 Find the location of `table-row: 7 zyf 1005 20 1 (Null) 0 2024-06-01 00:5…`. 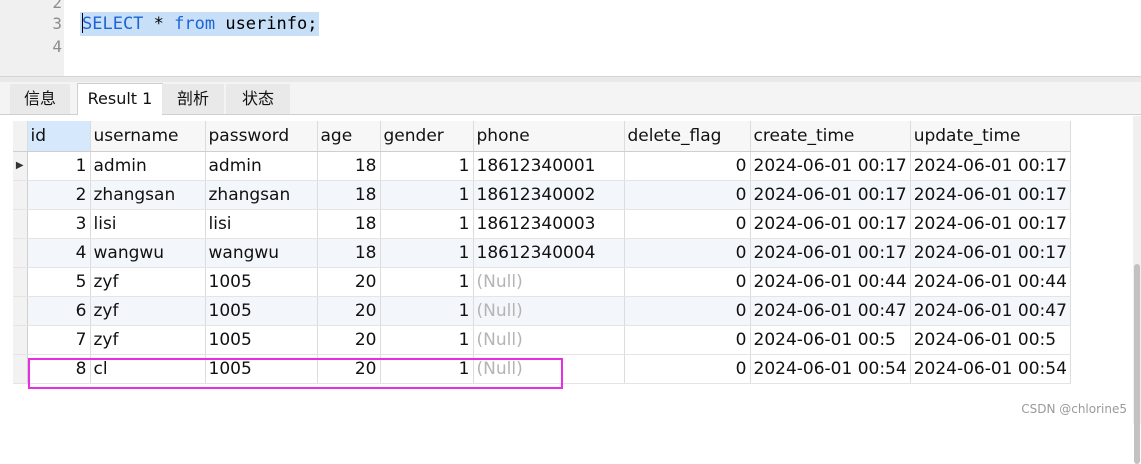

table-row: 7 zyf 1005 20 1 (Null) 0 2024-06-01 00:5… is located at coordinates (542, 340).